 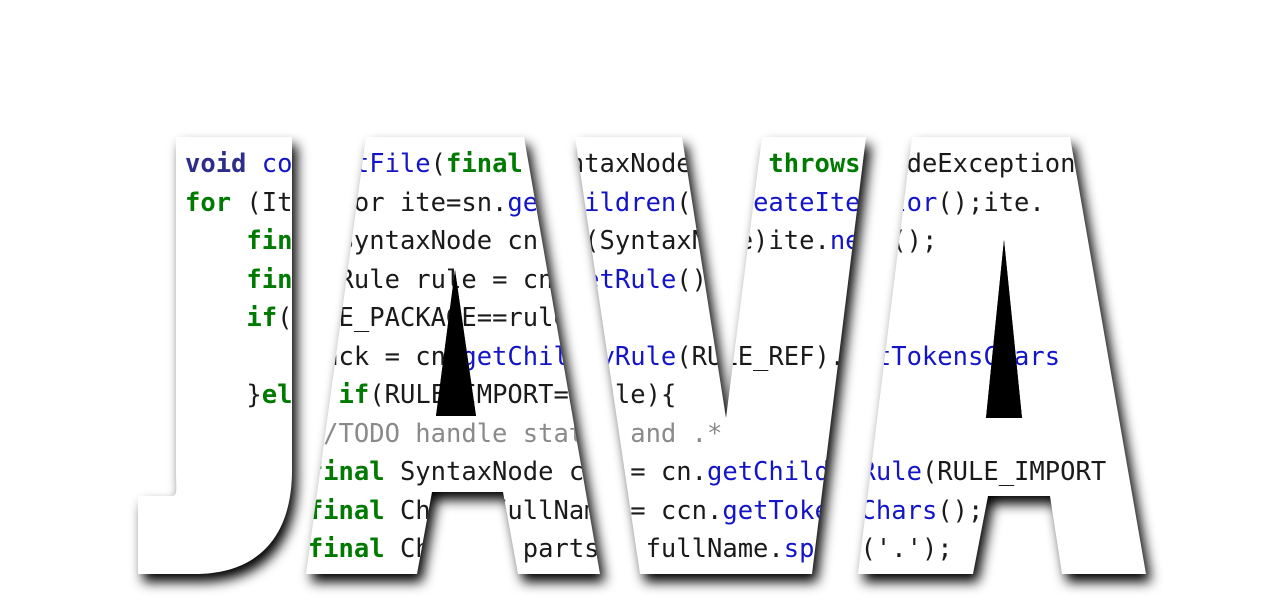 I want to click on code-token: SyntaxNode ccn = cn., so click(x=545, y=472).